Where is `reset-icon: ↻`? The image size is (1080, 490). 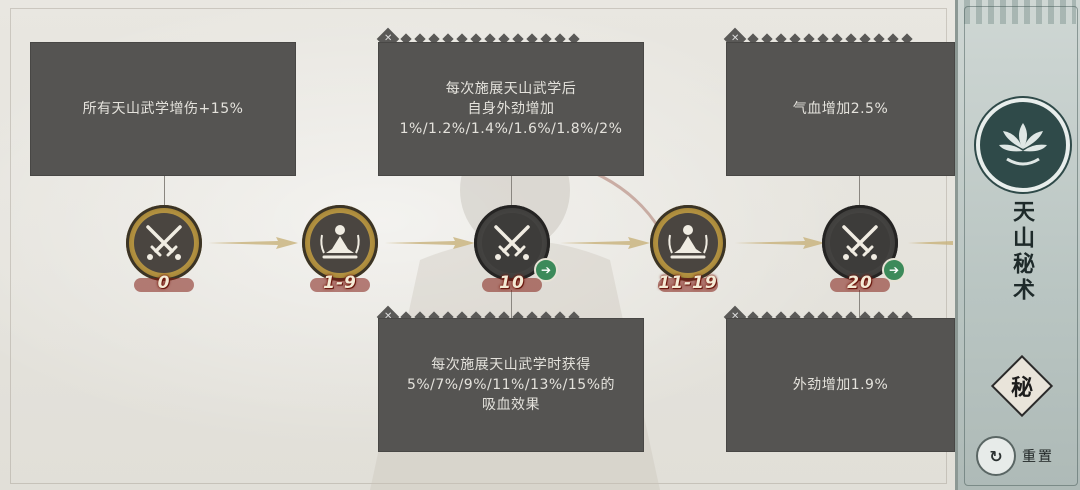 reset-icon: ↻ is located at coordinates (996, 456).